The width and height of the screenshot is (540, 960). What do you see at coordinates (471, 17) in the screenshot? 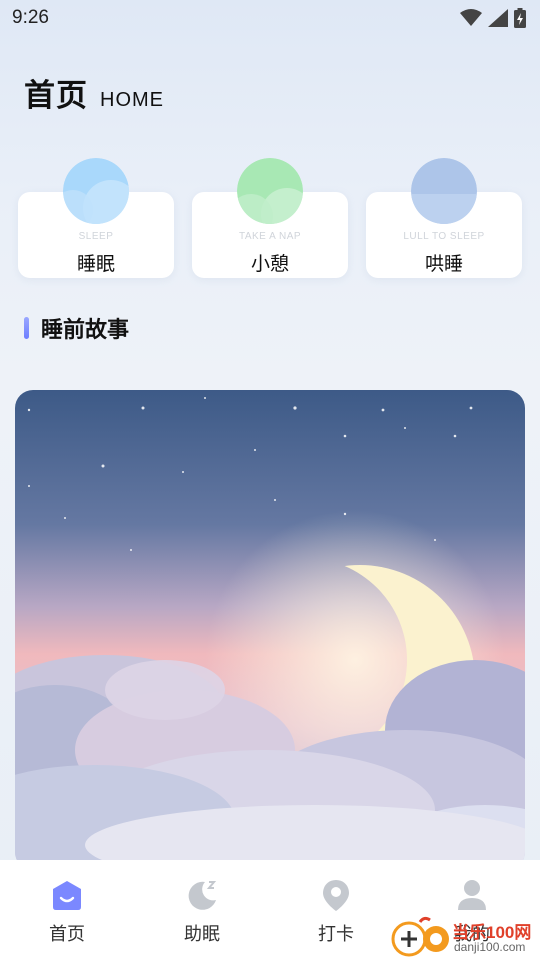
I see `wifi-icon` at bounding box center [471, 17].